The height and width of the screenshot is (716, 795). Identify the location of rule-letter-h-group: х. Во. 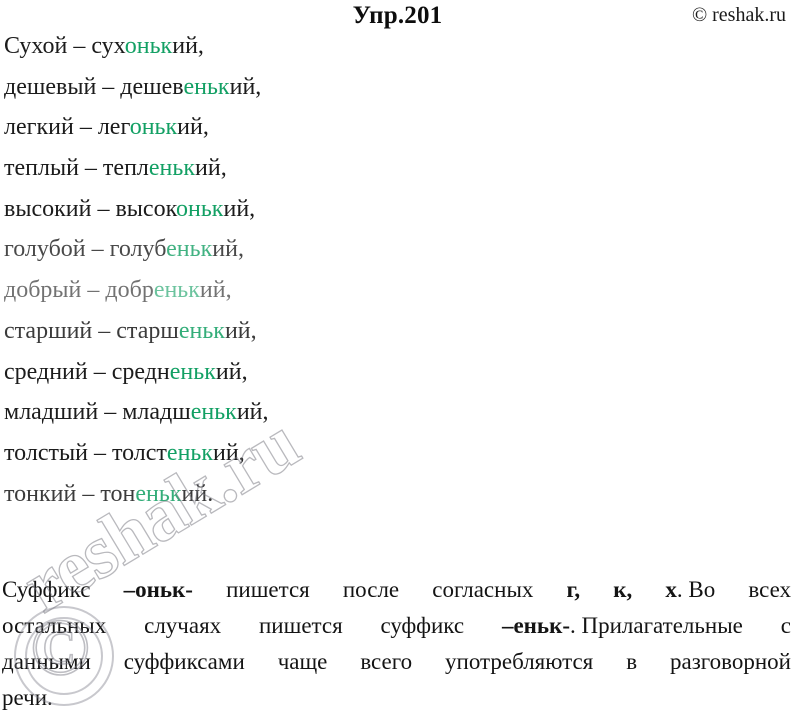
(690, 590).